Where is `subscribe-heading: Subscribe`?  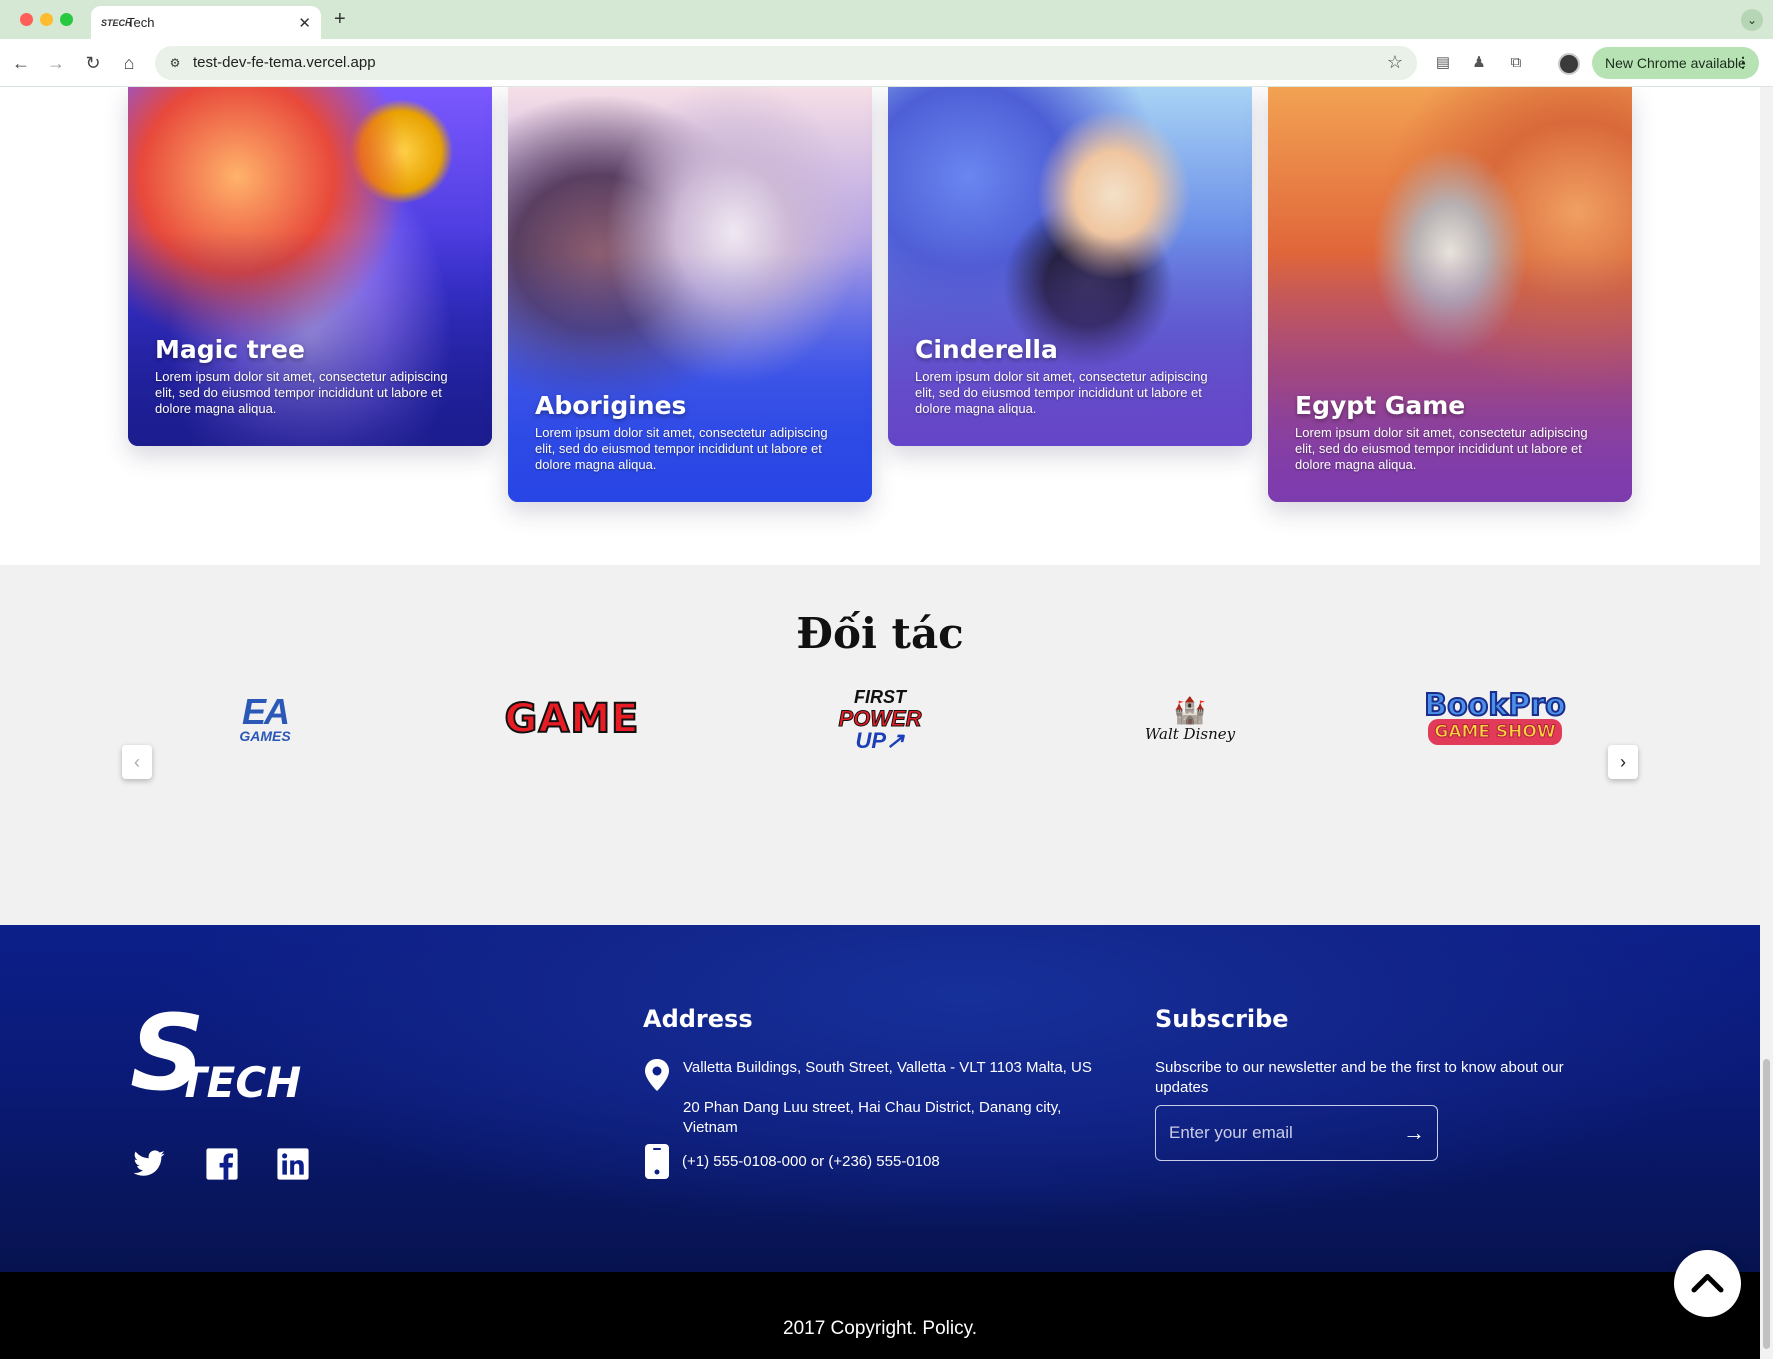 subscribe-heading: Subscribe is located at coordinates (1222, 1019).